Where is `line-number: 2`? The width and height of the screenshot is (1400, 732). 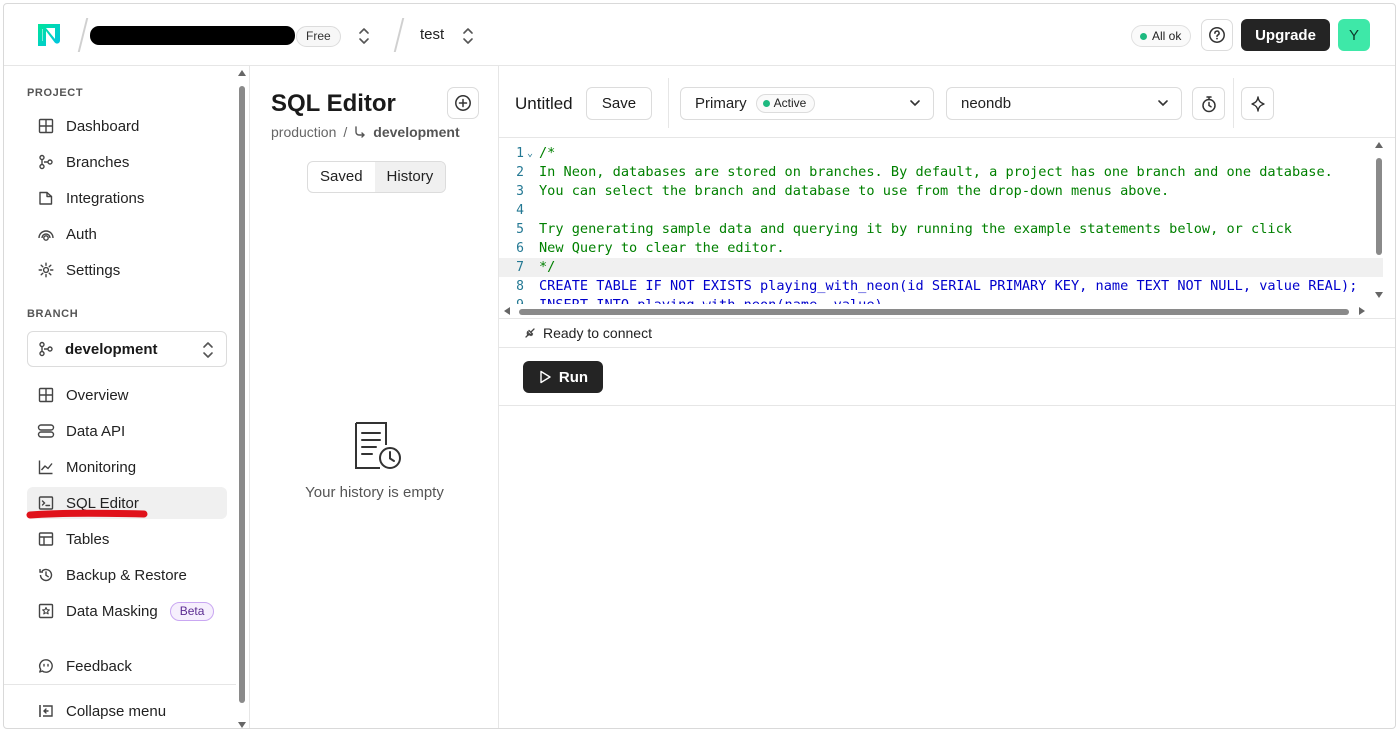 line-number: 2 is located at coordinates (520, 172).